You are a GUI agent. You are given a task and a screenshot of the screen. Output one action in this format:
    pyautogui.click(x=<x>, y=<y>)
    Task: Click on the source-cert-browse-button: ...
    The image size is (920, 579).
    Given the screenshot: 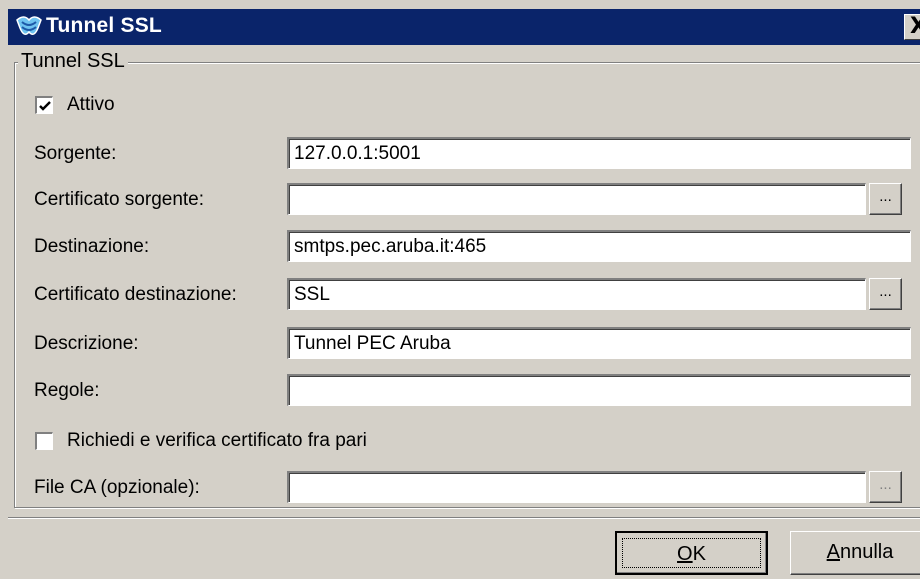 What is the action you would take?
    pyautogui.click(x=885, y=199)
    